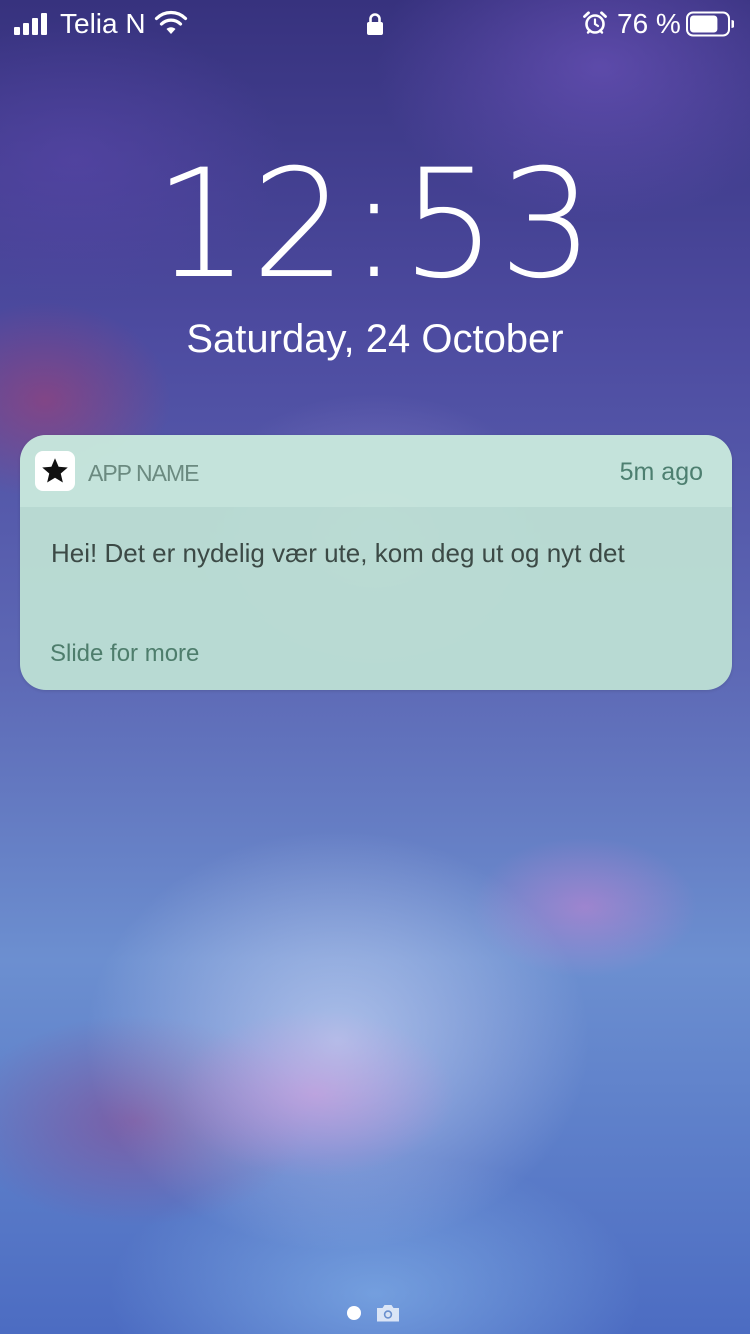 Image resolution: width=750 pixels, height=1334 pixels. Describe the element at coordinates (103, 23) in the screenshot. I see `carrier-name: Telia N` at that location.